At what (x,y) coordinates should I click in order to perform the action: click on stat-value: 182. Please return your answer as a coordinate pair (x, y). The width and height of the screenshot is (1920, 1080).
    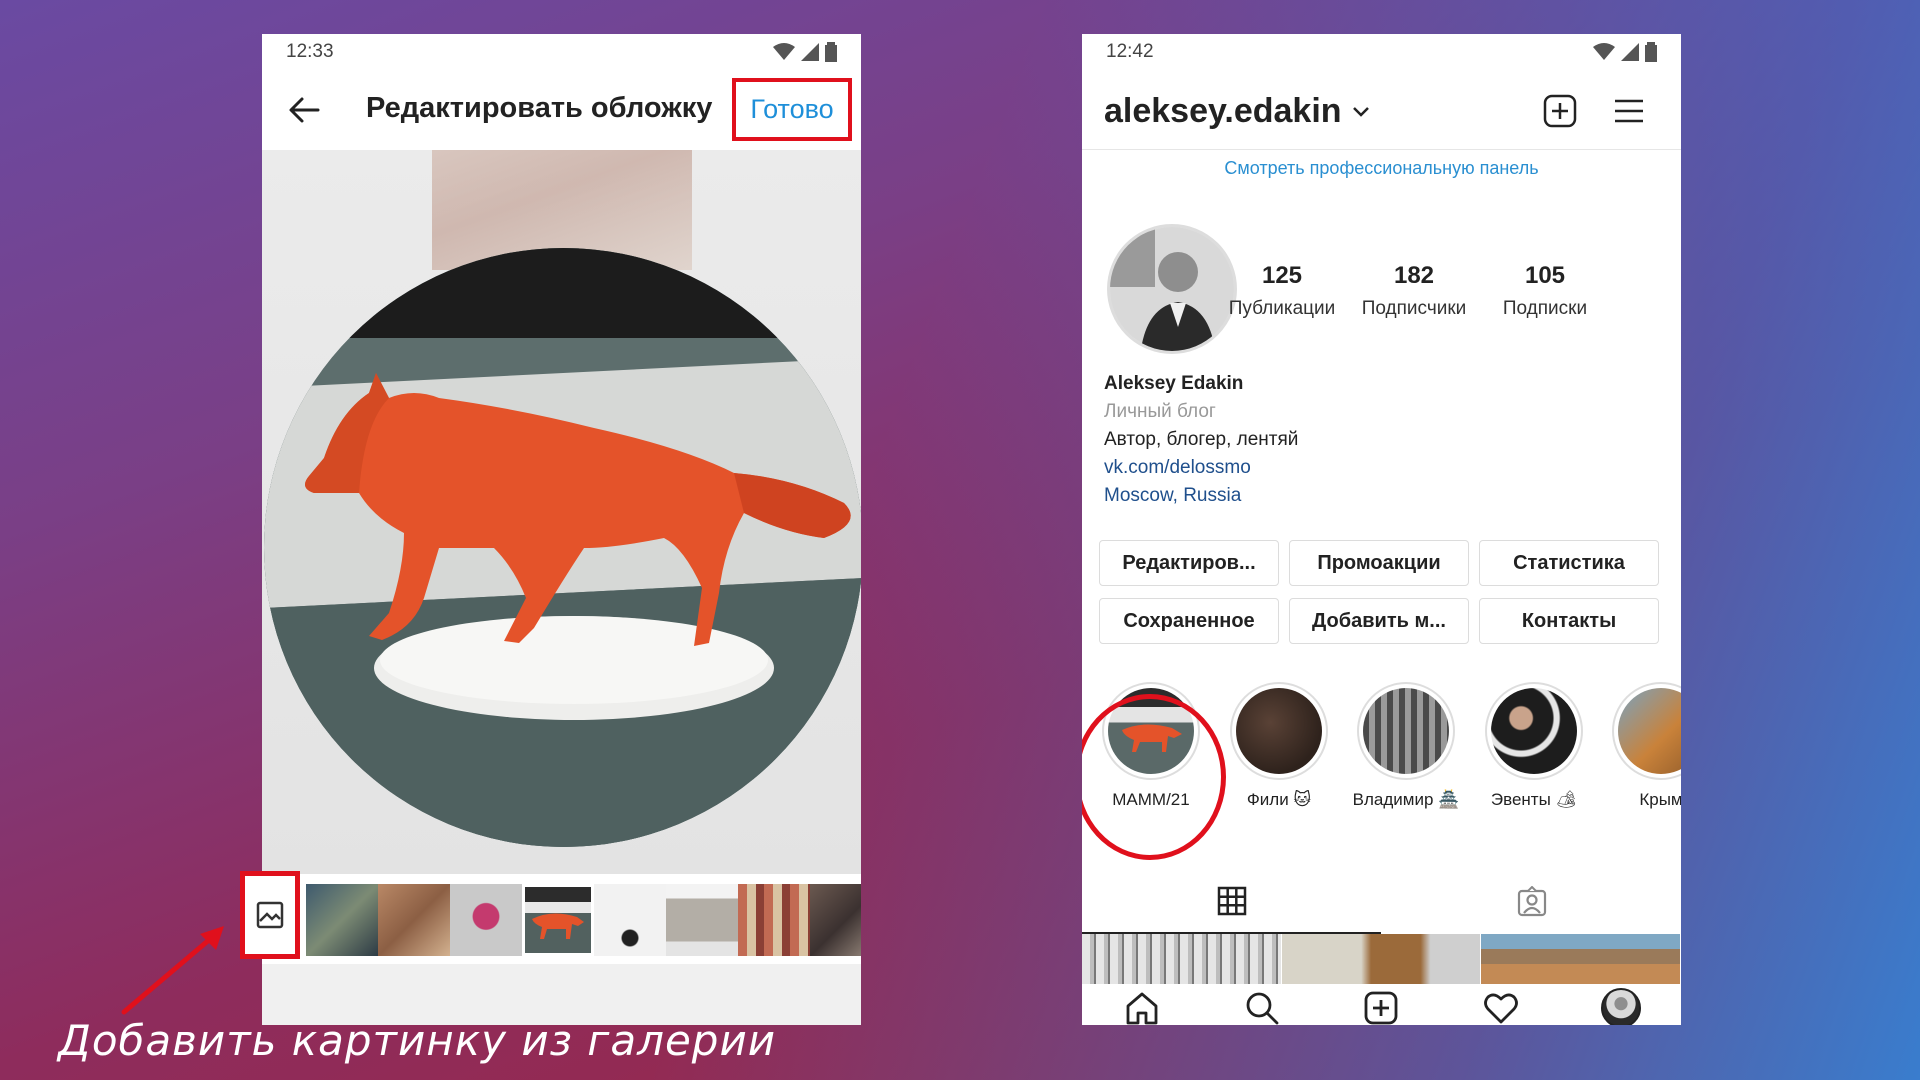
    Looking at the image, I should click on (1414, 275).